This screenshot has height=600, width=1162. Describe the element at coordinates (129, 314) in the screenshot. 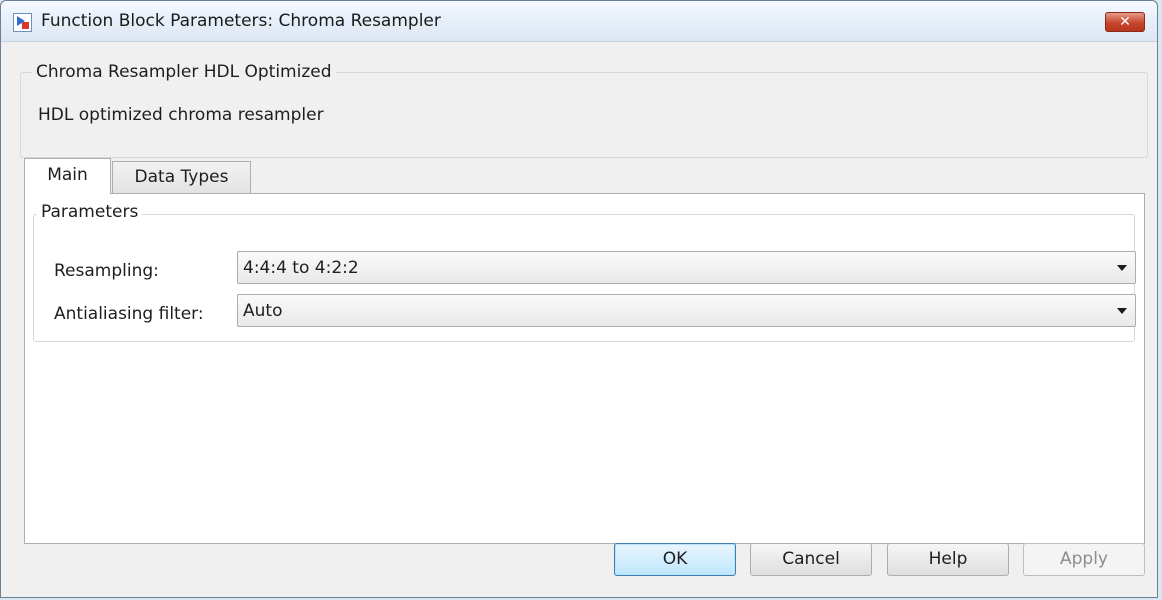

I see `antialiasing-filter-label: Antialiasing filter:` at that location.